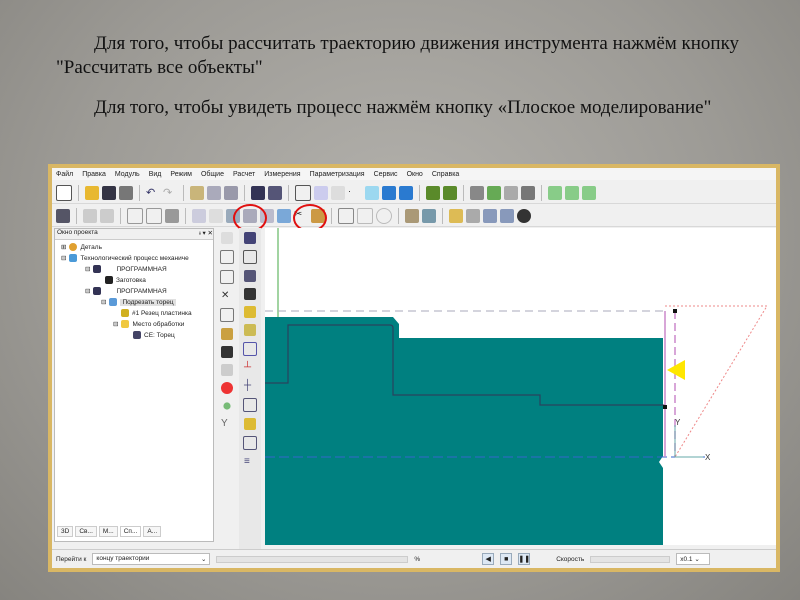 The width and height of the screenshot is (800, 600). Describe the element at coordinates (490, 215) in the screenshot. I see `grid2-icon` at that location.